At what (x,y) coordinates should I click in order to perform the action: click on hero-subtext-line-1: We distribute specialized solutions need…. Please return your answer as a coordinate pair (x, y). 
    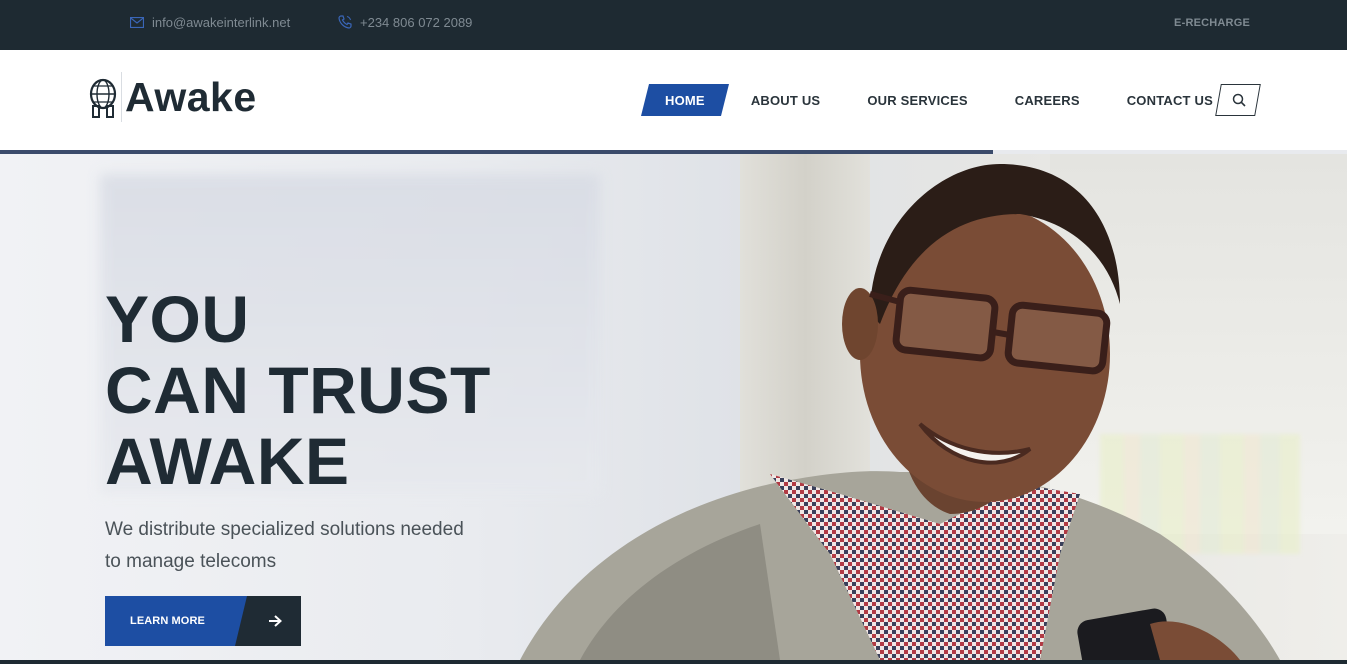
    Looking at the image, I should click on (284, 529).